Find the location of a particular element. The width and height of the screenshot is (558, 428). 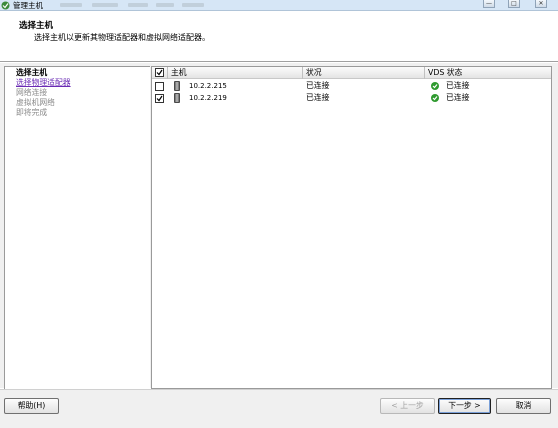

grid-header: 主机 状况 VDS 状态 is located at coordinates (351, 73).